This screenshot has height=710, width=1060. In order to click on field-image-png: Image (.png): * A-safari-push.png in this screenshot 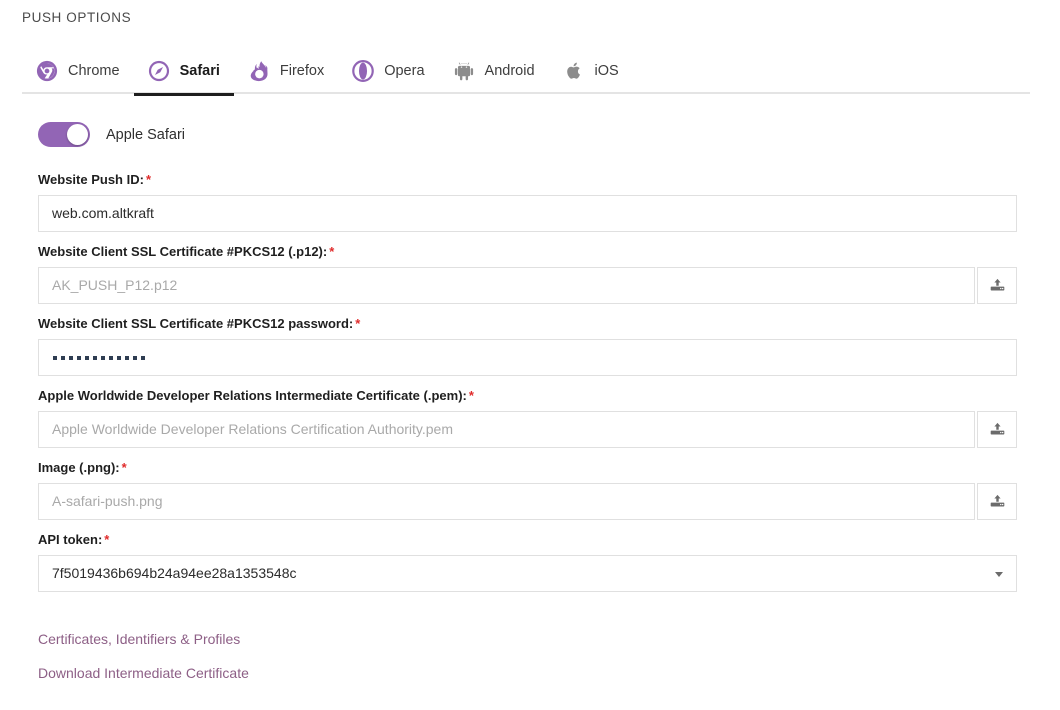, I will do `click(527, 490)`.